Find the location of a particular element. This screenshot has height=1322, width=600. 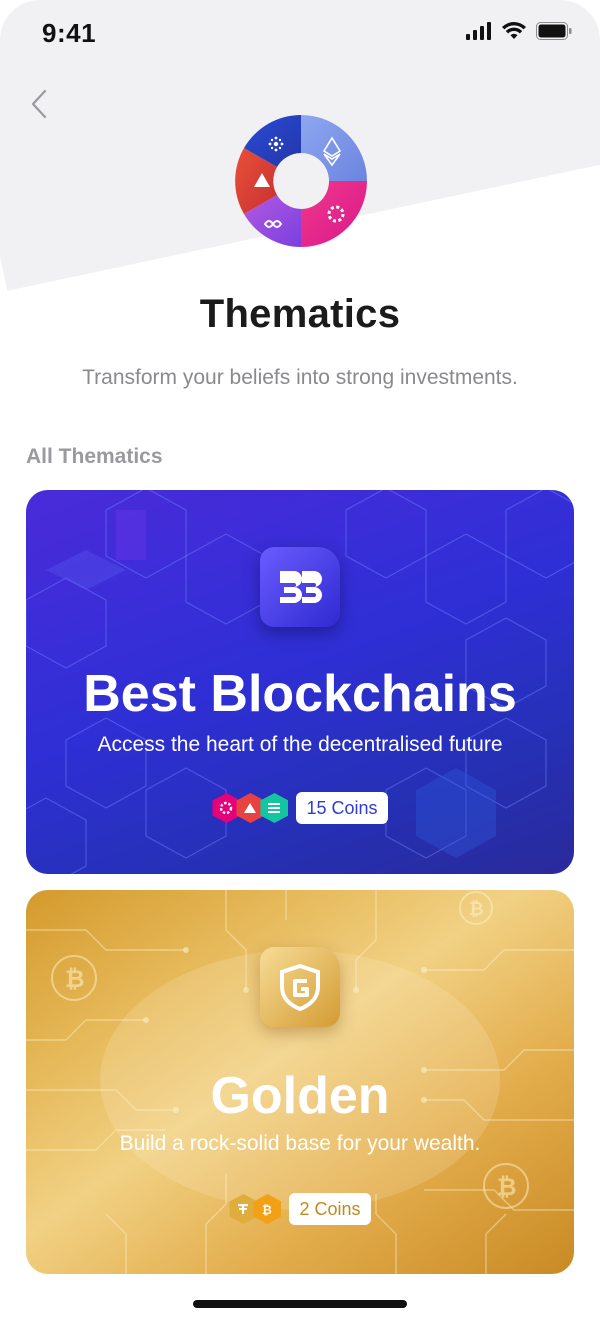

signal-icon is located at coordinates (478, 31).